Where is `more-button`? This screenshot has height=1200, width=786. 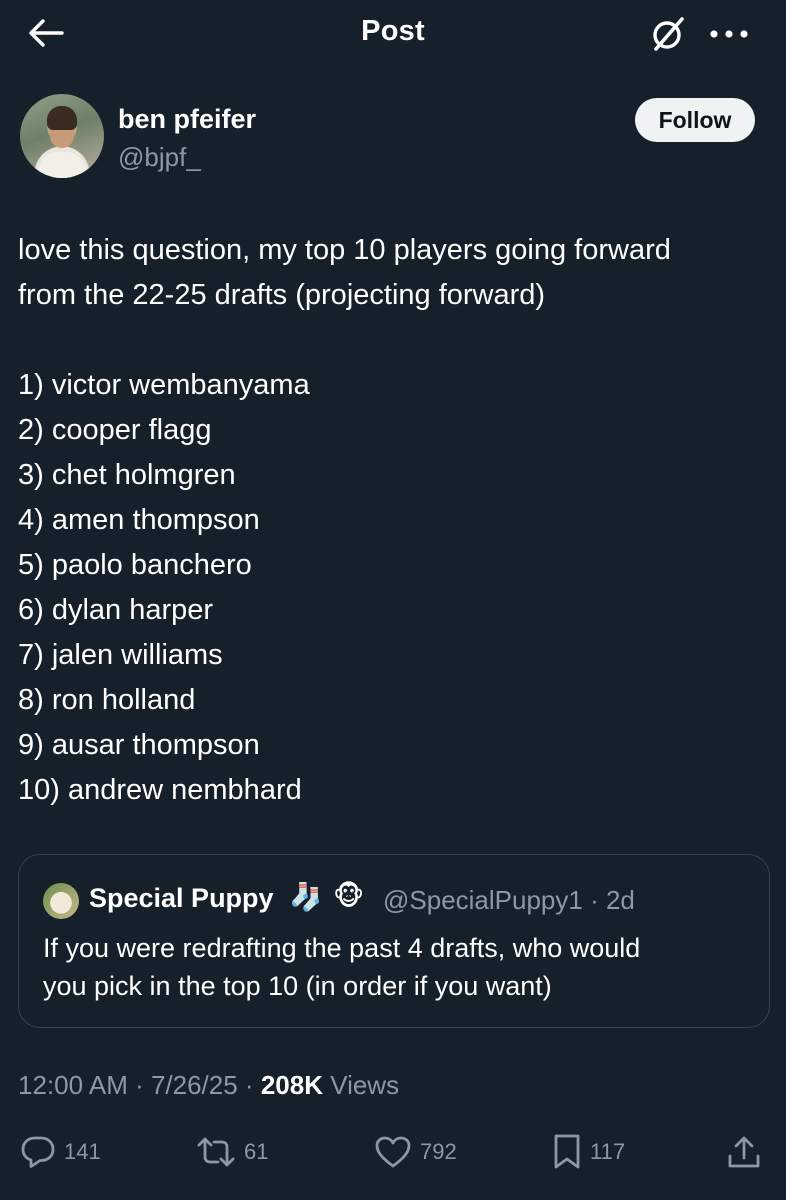
more-button is located at coordinates (729, 34).